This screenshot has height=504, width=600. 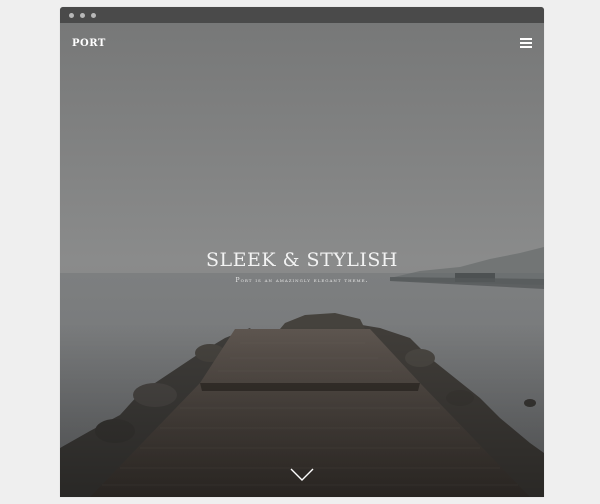 I want to click on hero-title: SLEEK & STYLISH, so click(x=302, y=260).